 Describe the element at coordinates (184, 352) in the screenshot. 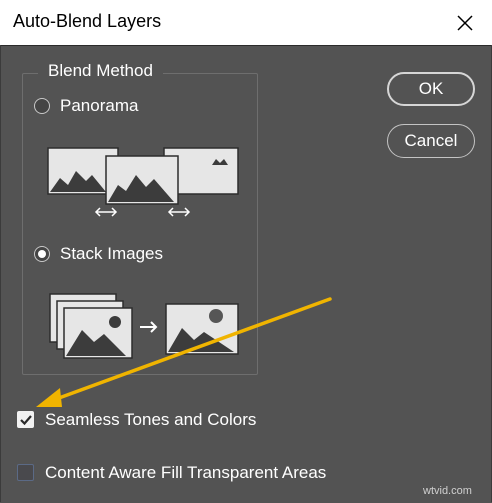

I see `annotation-arrow-icon` at that location.